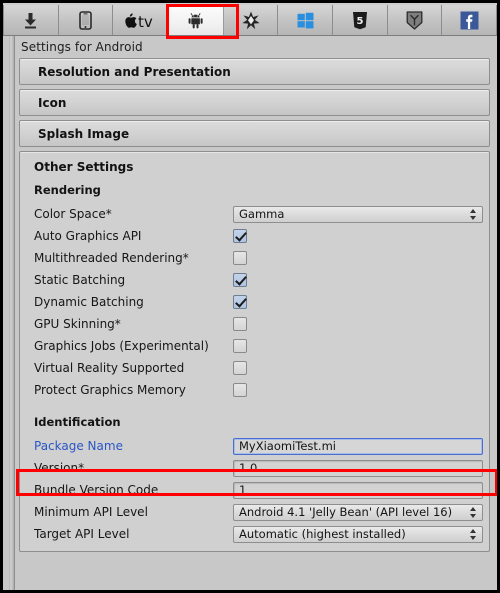 The width and height of the screenshot is (500, 593). What do you see at coordinates (254, 302) in the screenshot?
I see `row-dynamic-batching: Dynamic Batching` at bounding box center [254, 302].